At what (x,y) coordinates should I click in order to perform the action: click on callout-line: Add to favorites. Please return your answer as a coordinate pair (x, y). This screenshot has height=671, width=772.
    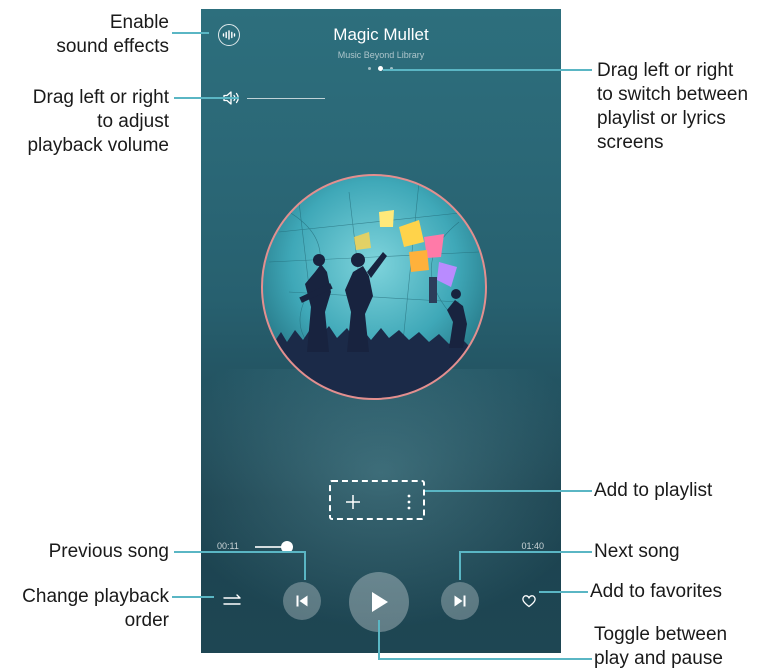
    Looking at the image, I should click on (656, 591).